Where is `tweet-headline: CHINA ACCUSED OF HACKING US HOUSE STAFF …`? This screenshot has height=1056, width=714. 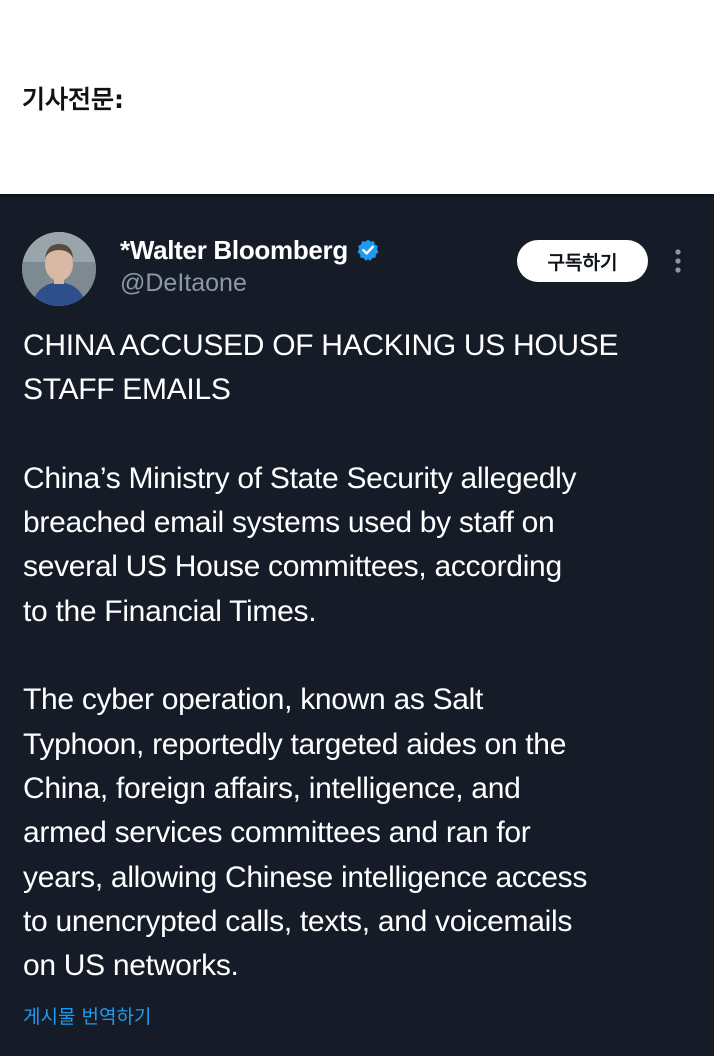
tweet-headline: CHINA ACCUSED OF HACKING US HOUSE STAFF … is located at coordinates (360, 368).